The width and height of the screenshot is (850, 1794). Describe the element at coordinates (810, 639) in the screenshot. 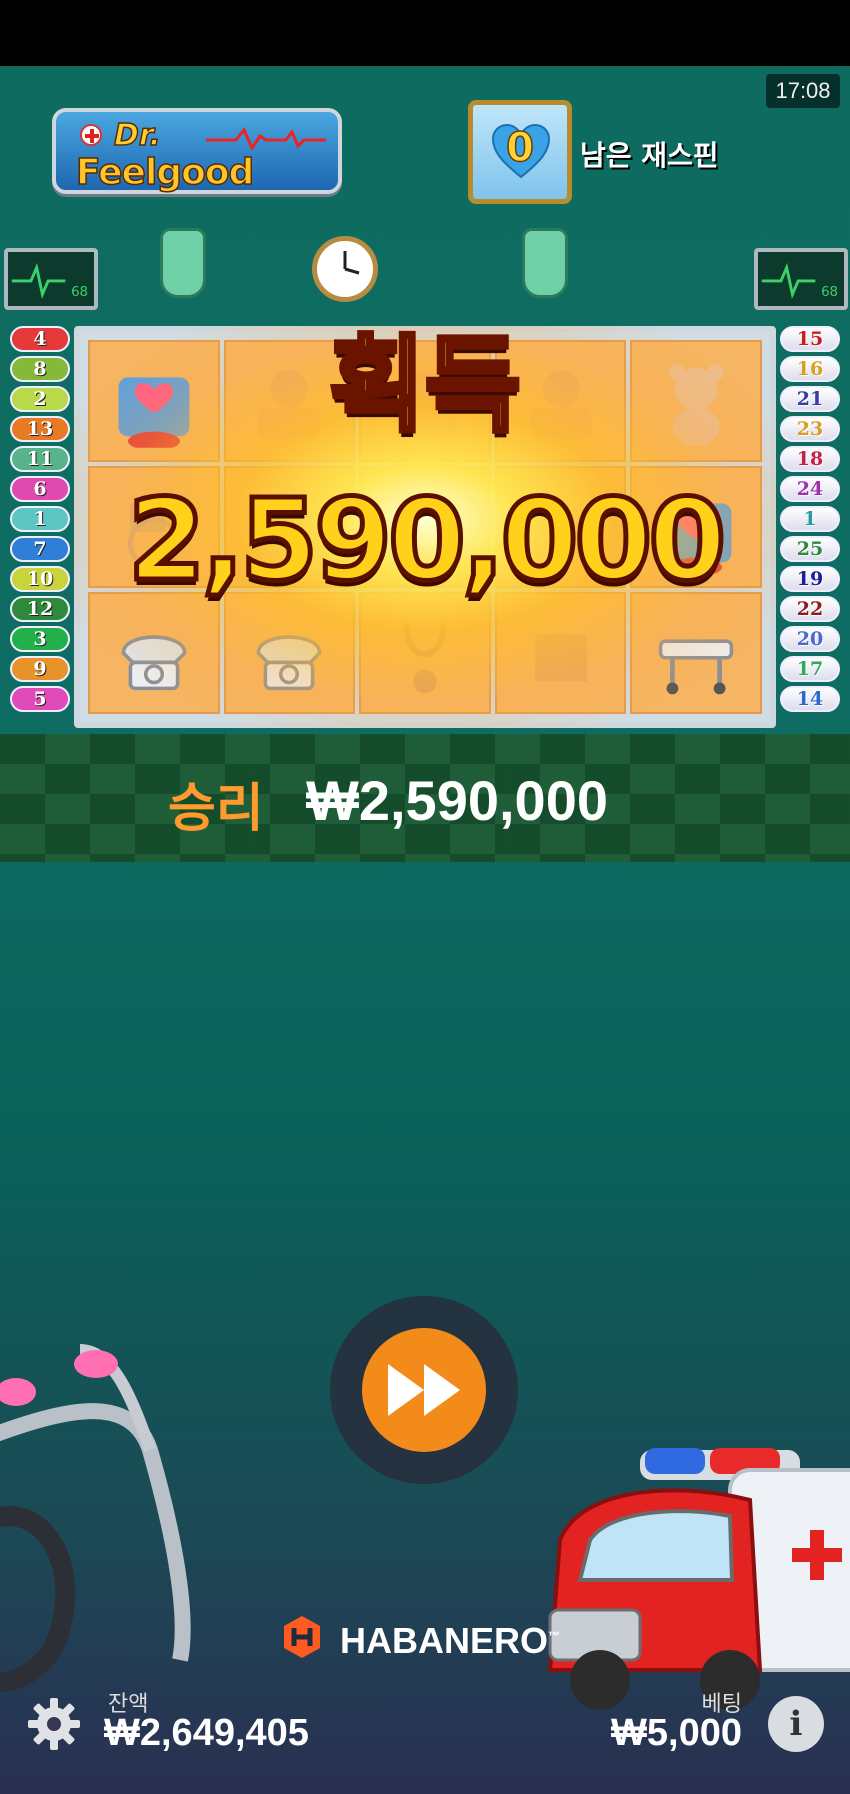

I see `payline-right-10: 20` at that location.